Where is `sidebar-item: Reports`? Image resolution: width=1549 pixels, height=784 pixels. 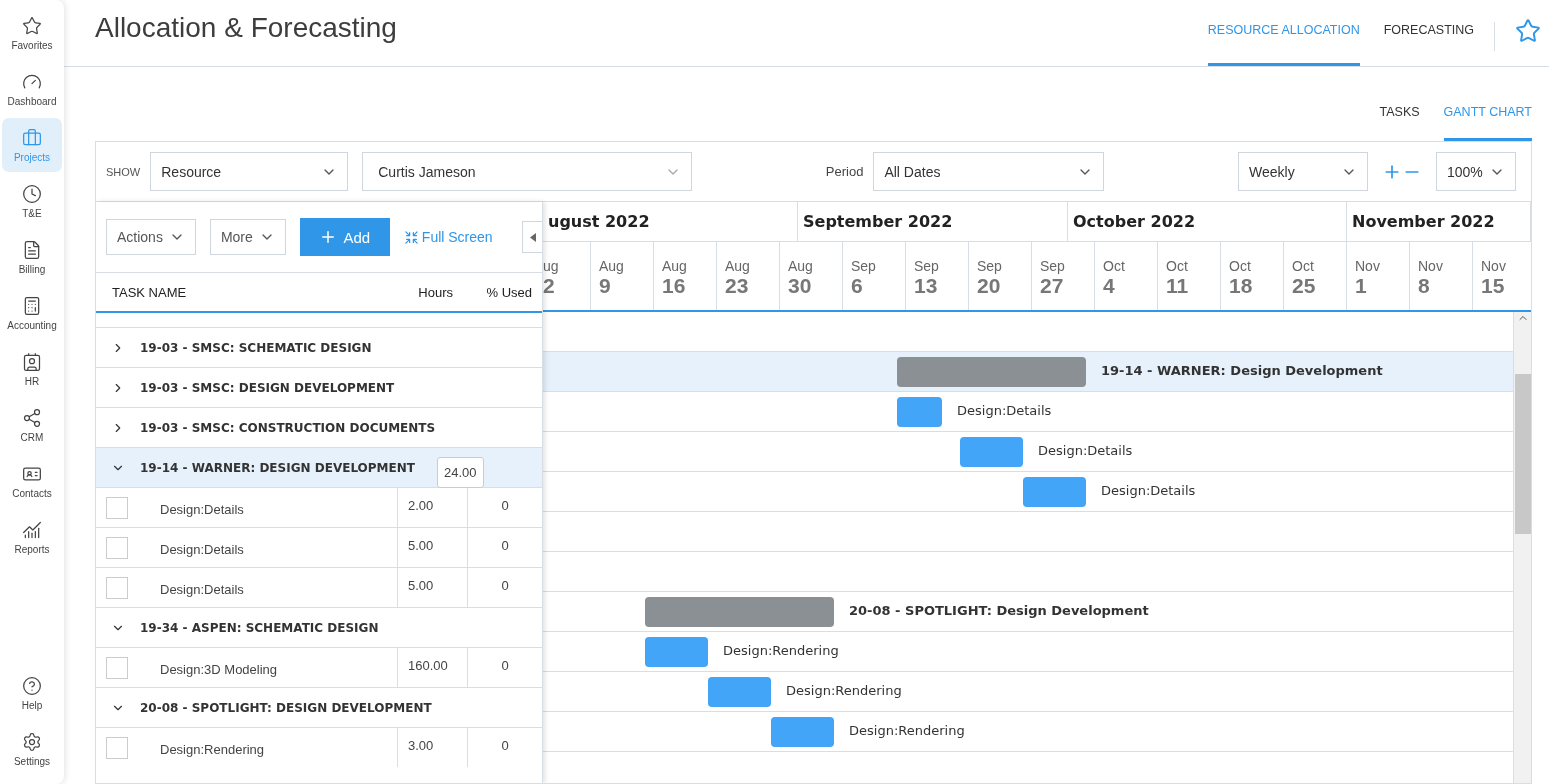 sidebar-item: Reports is located at coordinates (32, 537).